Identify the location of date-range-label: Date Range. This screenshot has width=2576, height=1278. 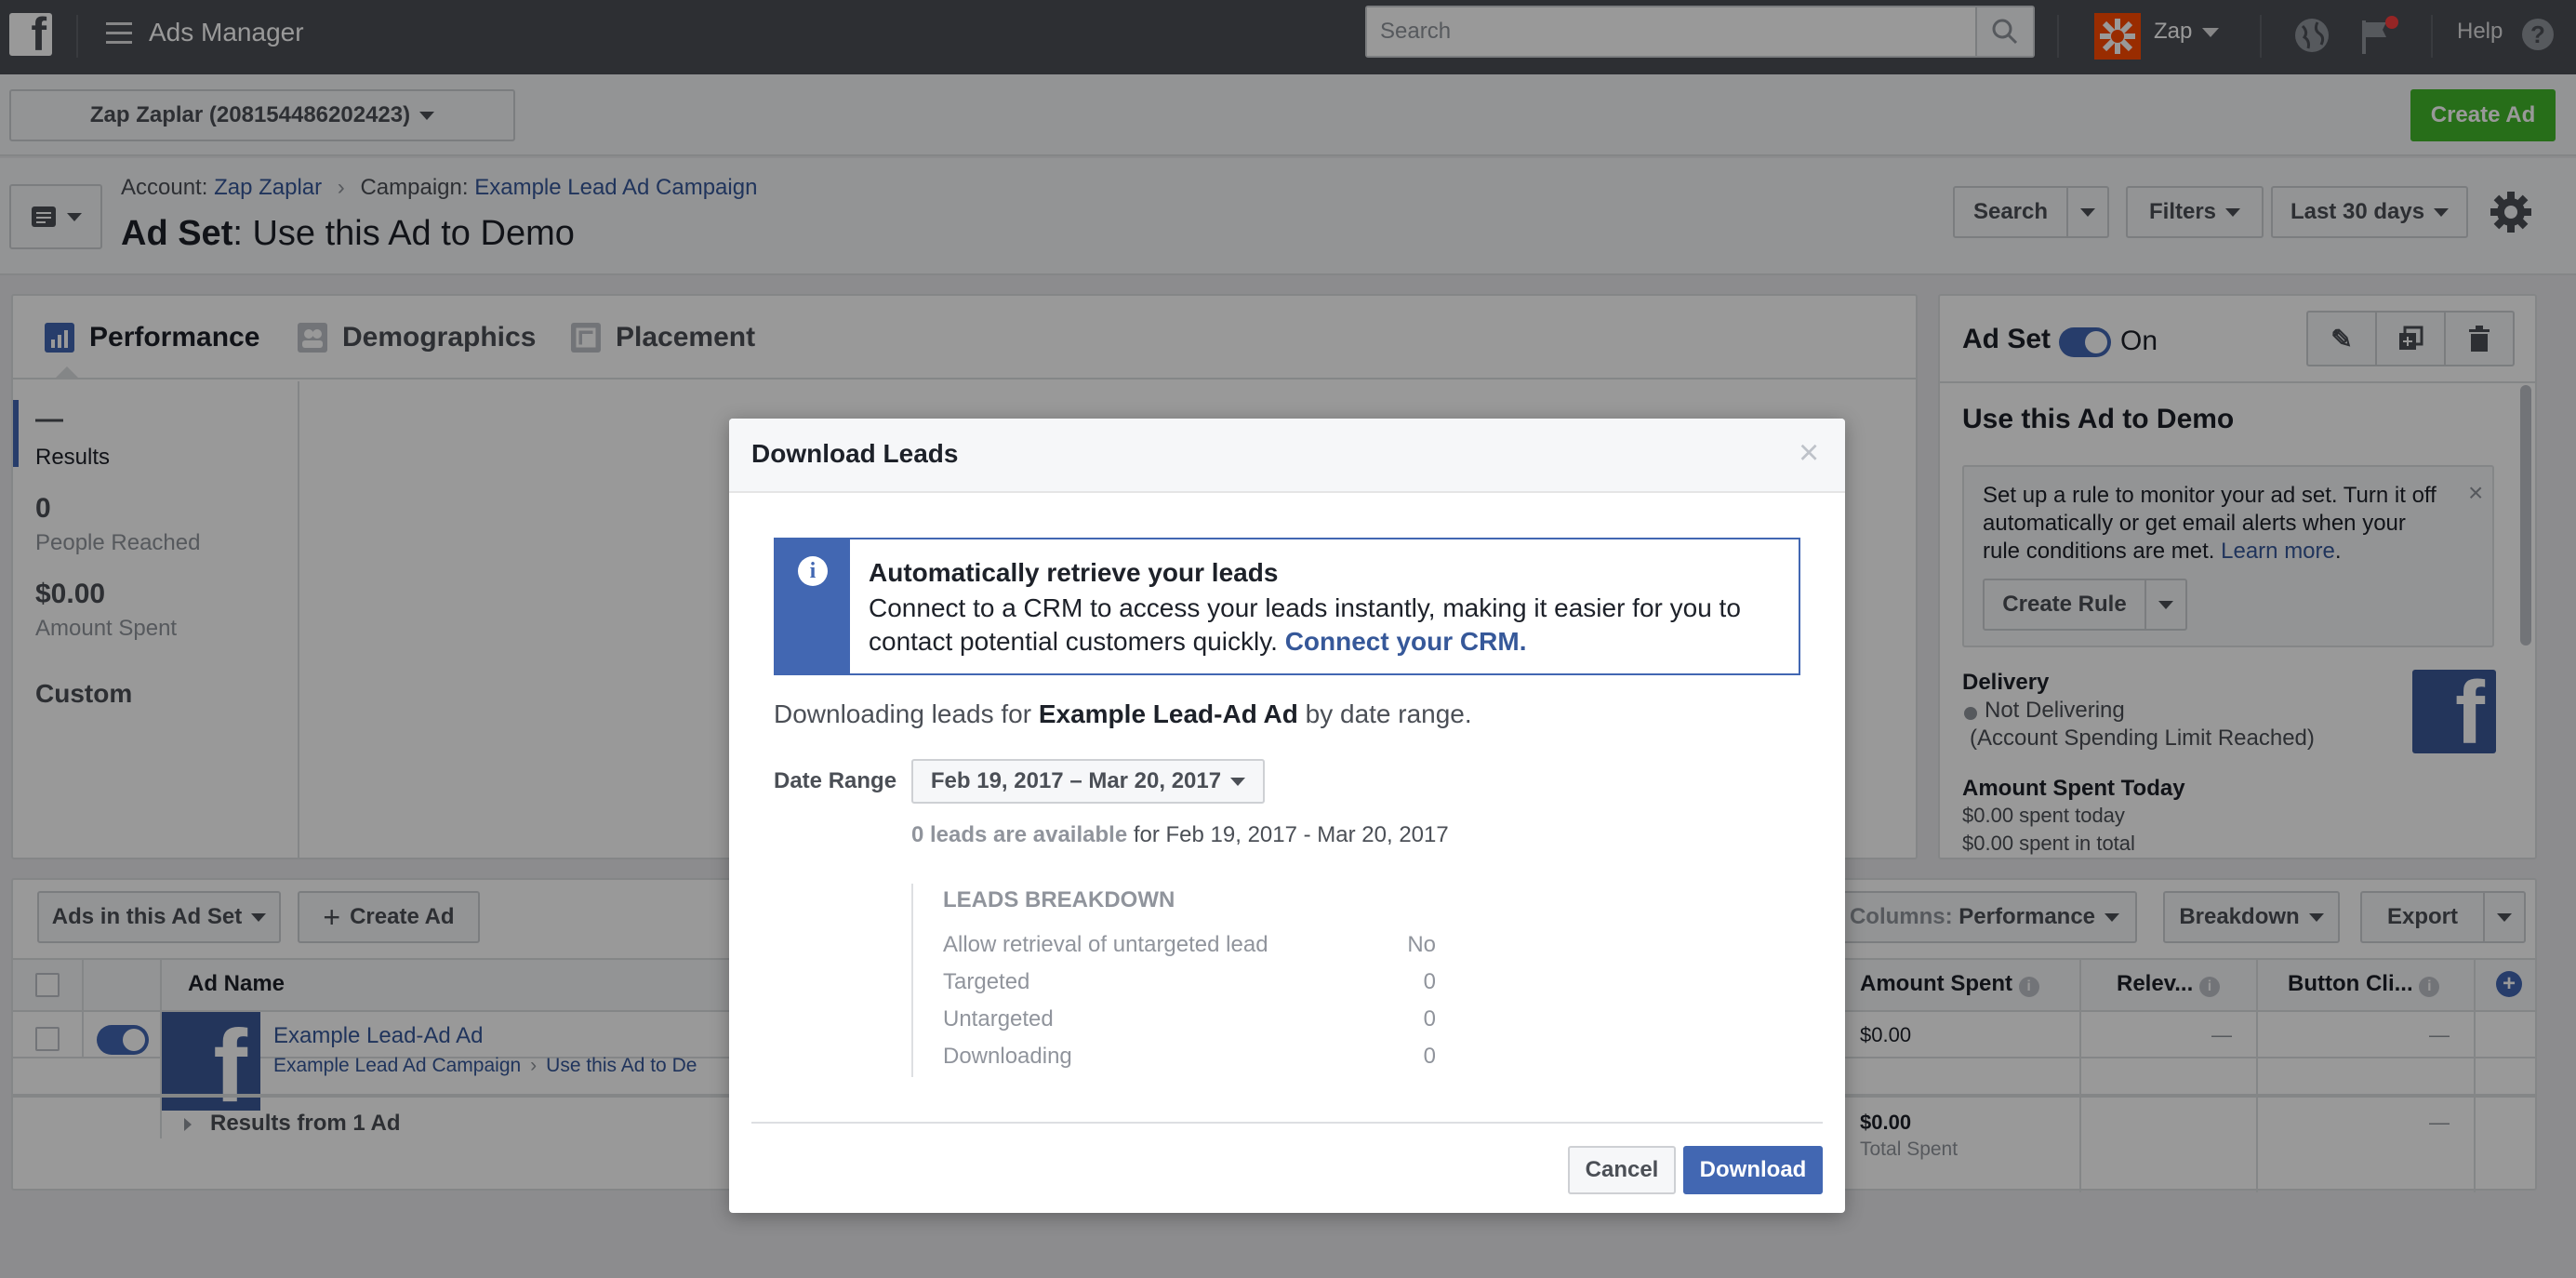
(835, 780).